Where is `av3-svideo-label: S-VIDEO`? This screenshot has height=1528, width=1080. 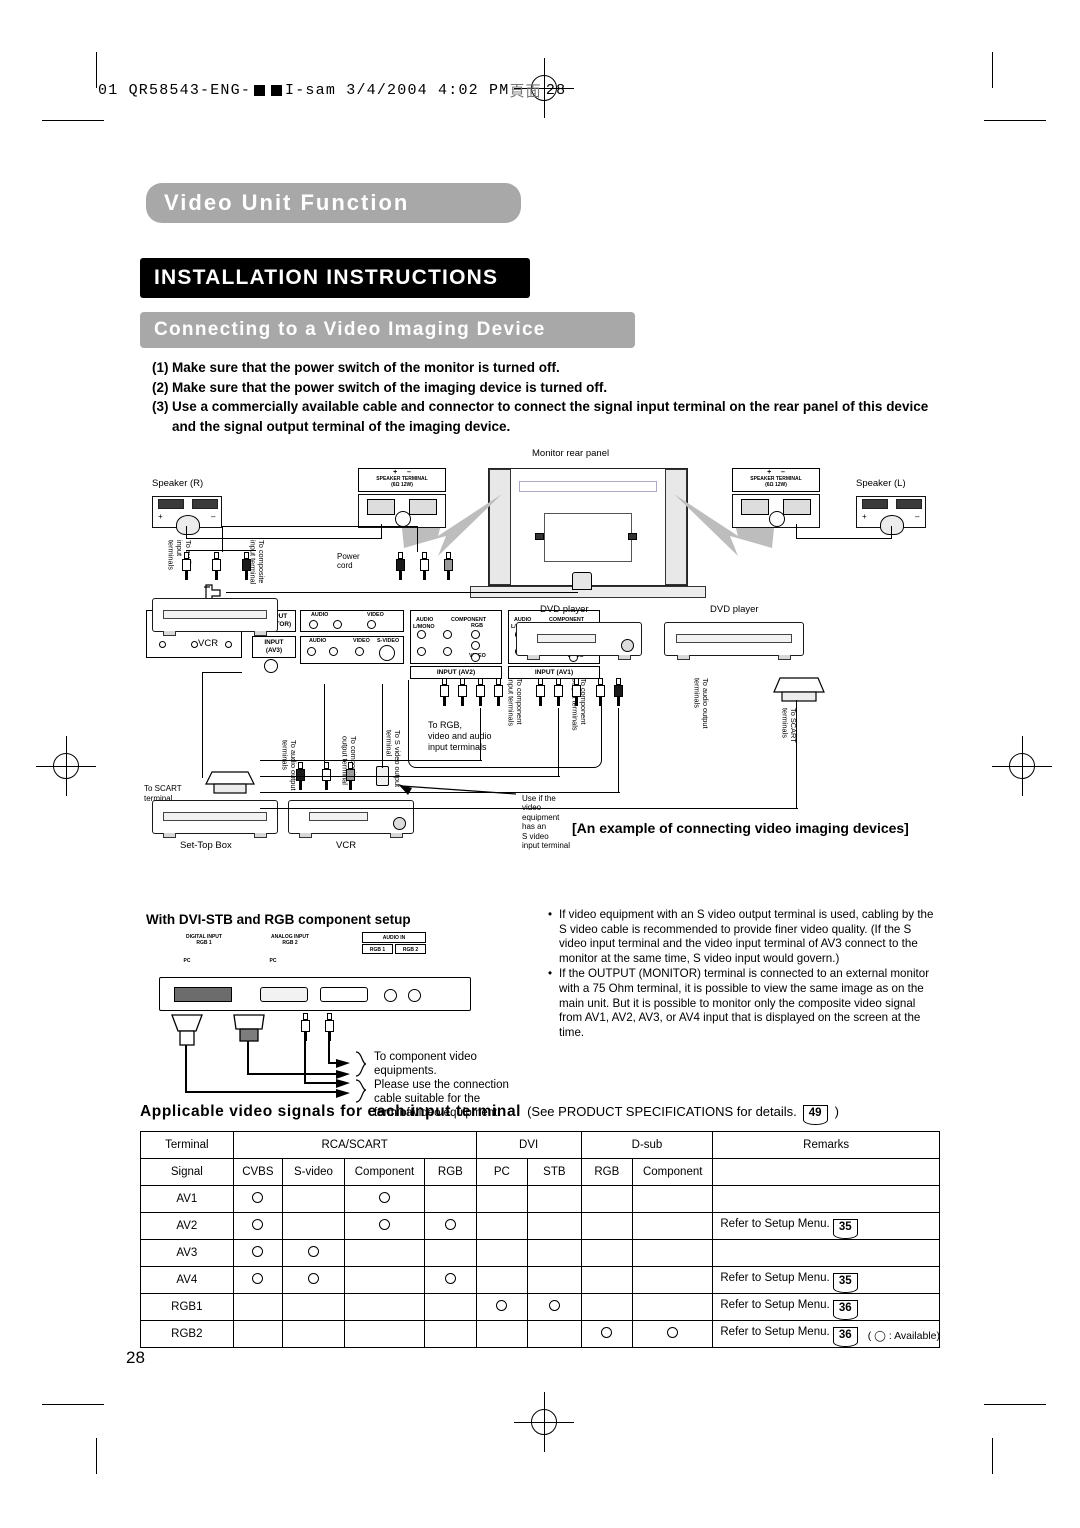 av3-svideo-label: S-VIDEO is located at coordinates (388, 641).